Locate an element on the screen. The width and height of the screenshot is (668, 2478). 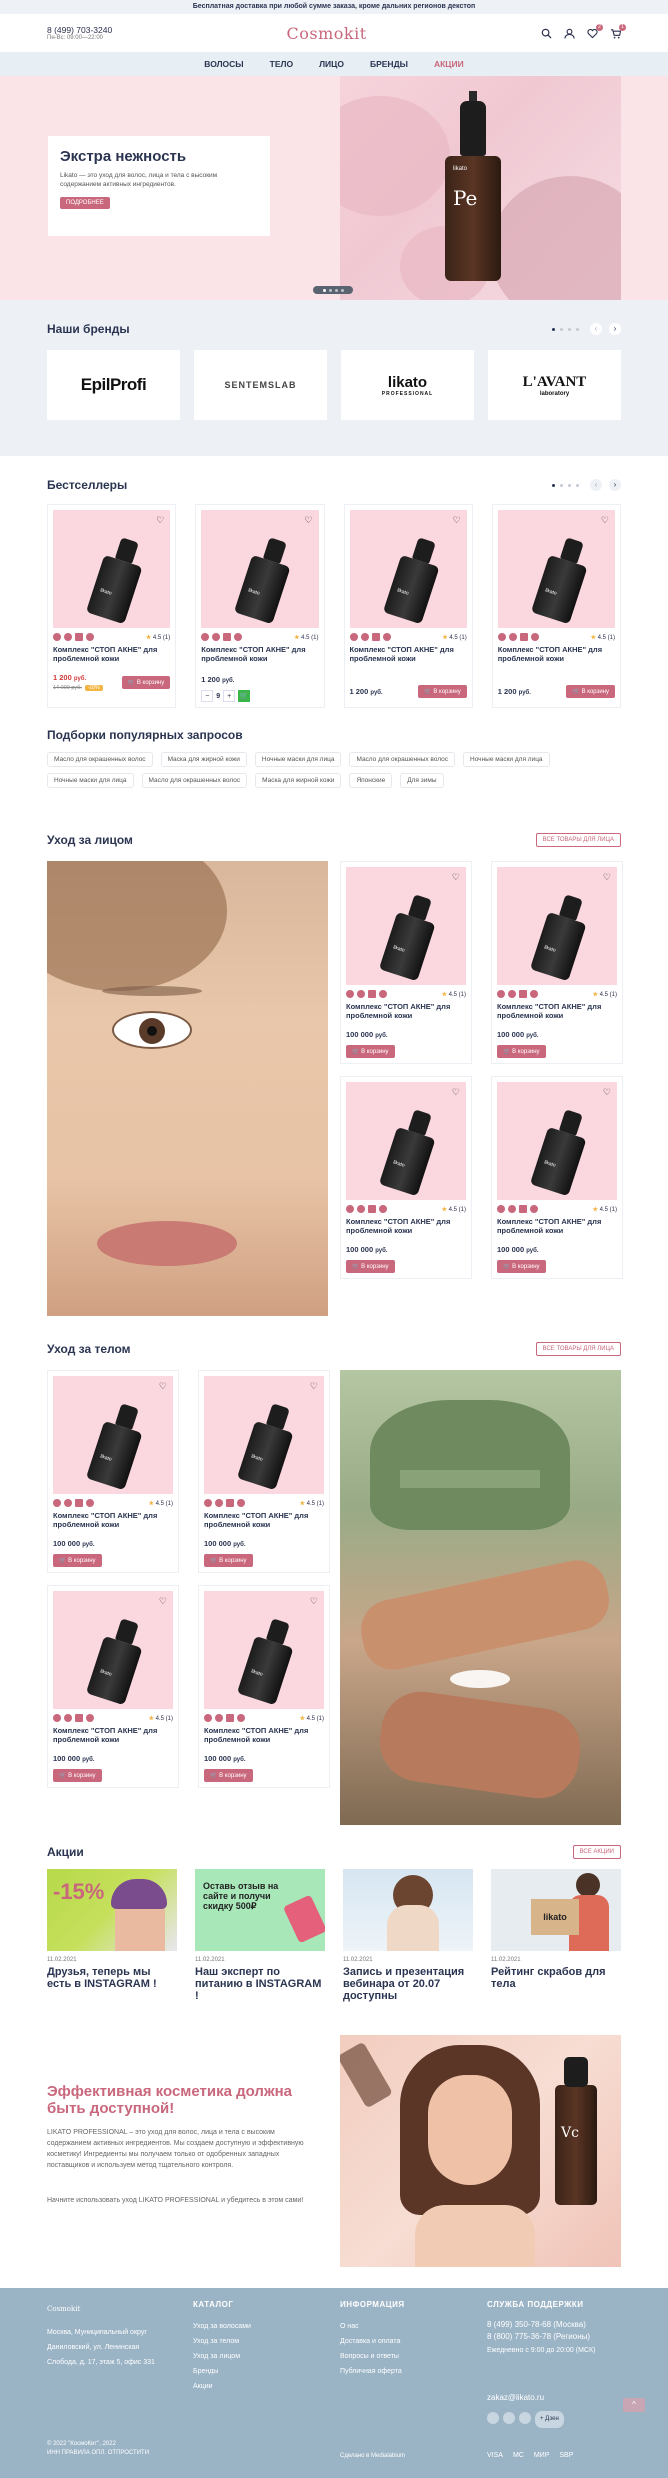
policy-link: ИНН ПРАВИЛА ОПЛ. ОТПРОСТИТИ is located at coordinates (98, 2453).